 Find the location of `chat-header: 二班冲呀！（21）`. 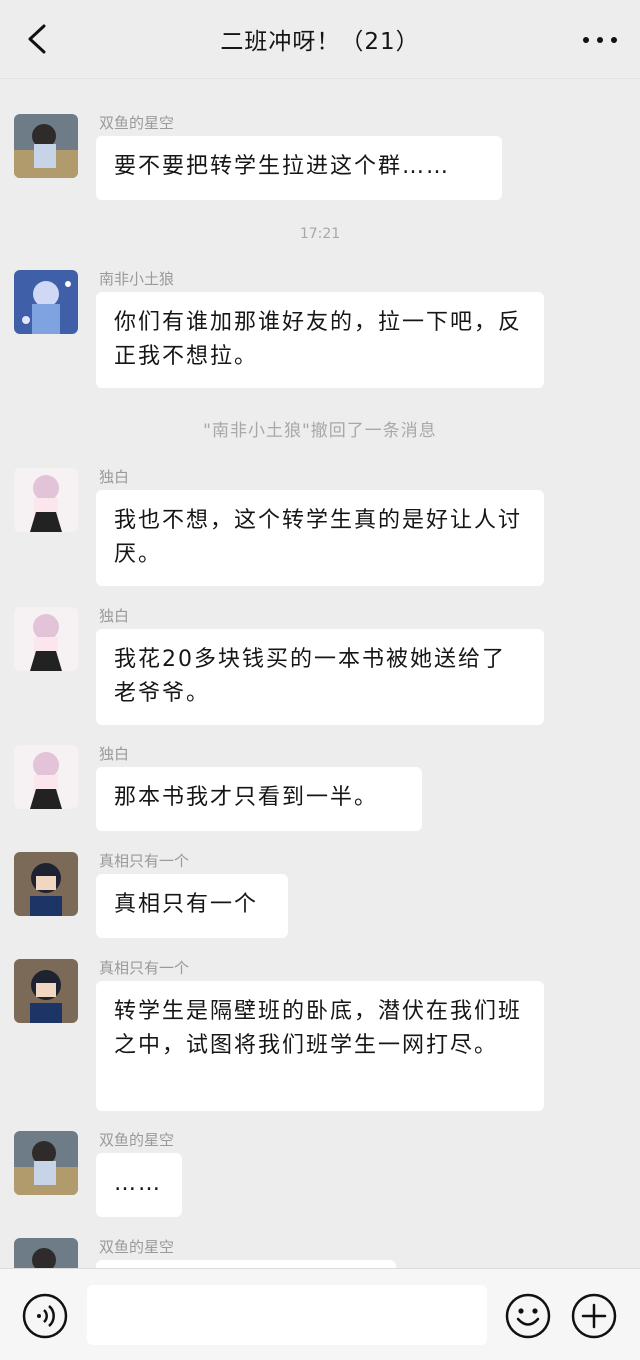

chat-header: 二班冲呀！（21） is located at coordinates (320, 39).